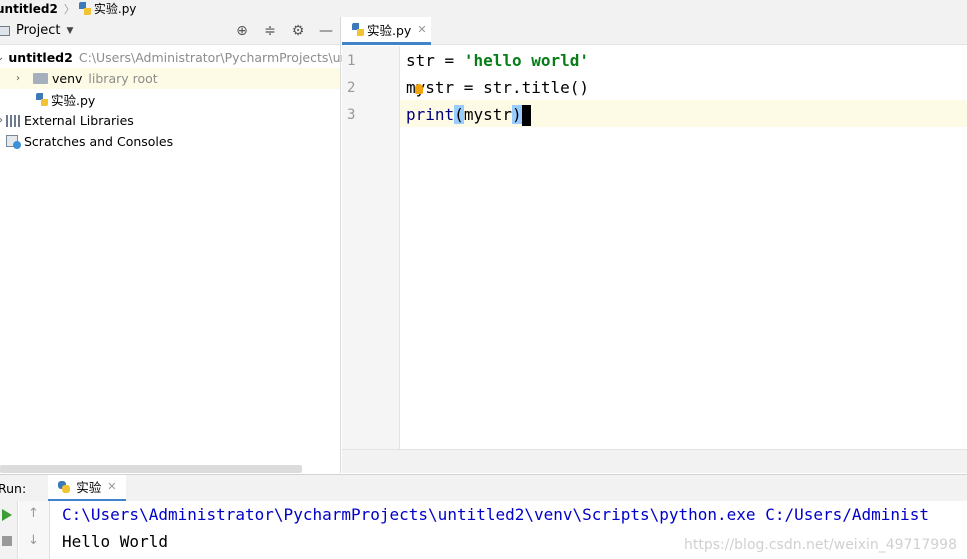  Describe the element at coordinates (33, 540) in the screenshot. I see `arrow-down-icon: ↓` at that location.